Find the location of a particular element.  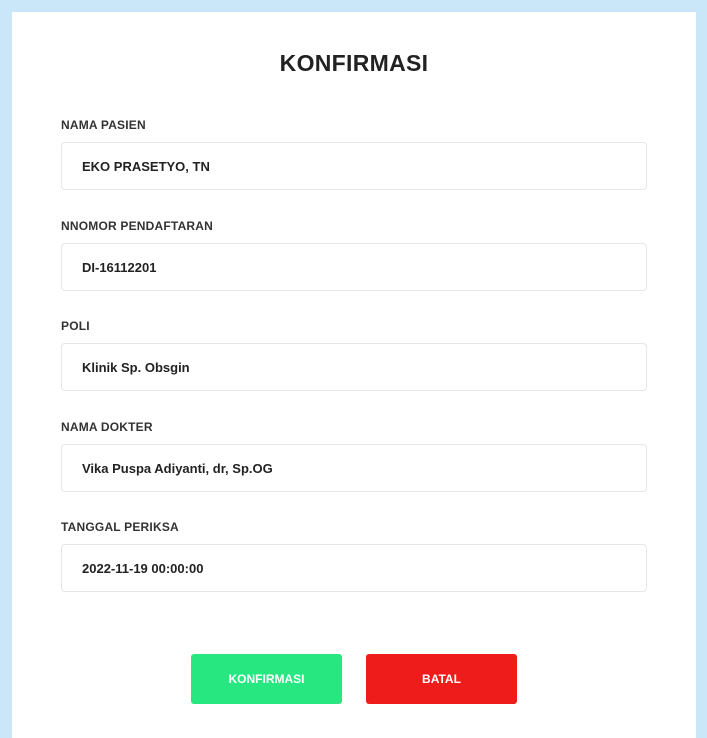

clinic-field: Klinik Sp. Obsgin is located at coordinates (354, 367).